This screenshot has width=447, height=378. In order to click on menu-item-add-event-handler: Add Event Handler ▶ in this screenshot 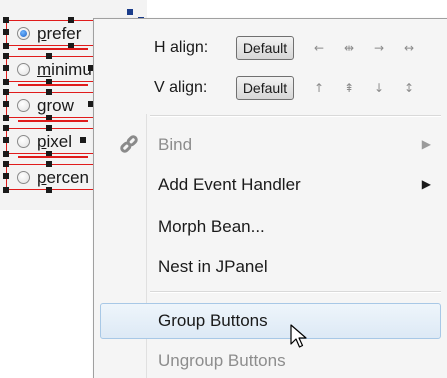, I will do `click(270, 185)`.